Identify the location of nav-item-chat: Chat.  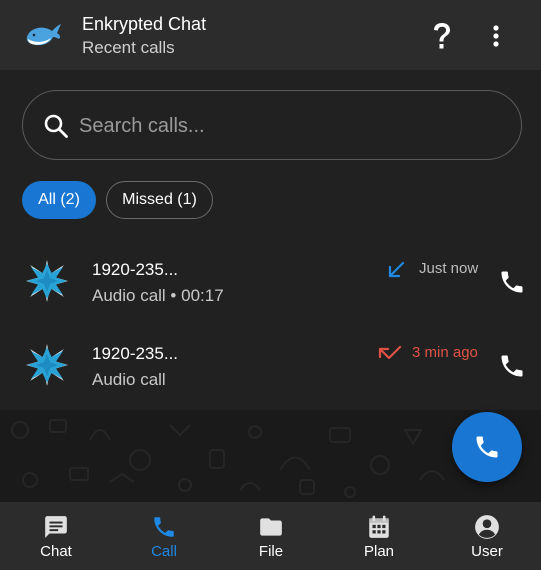
(56, 536).